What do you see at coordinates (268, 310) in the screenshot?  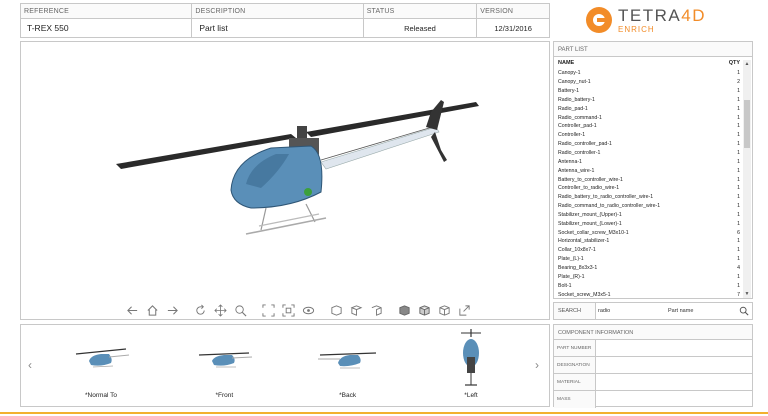 I see `fit-all-icon` at bounding box center [268, 310].